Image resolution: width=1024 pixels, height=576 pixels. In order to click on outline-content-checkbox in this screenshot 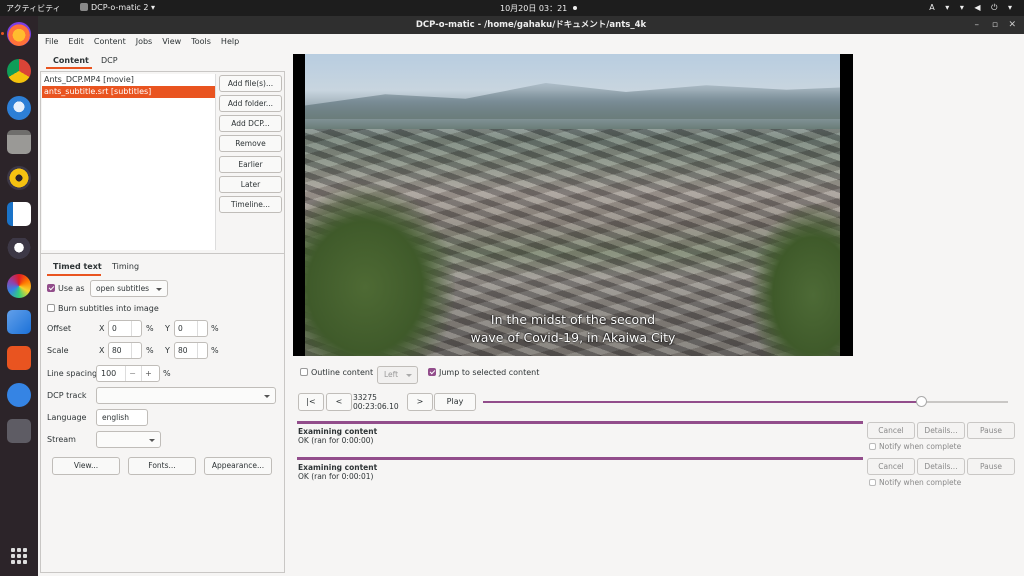, I will do `click(304, 372)`.